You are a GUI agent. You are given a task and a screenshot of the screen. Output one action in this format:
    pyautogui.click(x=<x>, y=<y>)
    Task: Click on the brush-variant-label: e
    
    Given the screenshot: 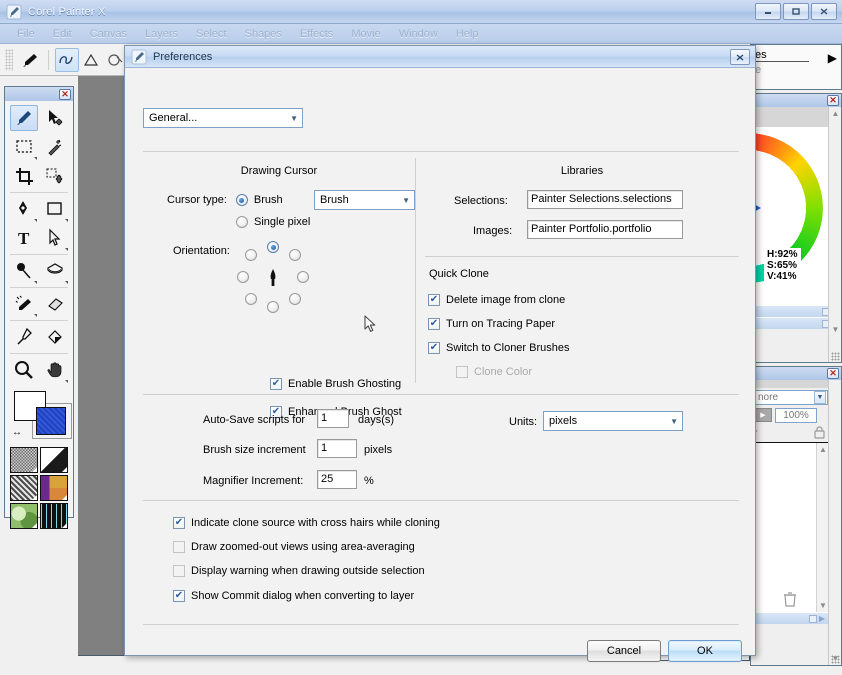 What is the action you would take?
    pyautogui.click(x=796, y=70)
    